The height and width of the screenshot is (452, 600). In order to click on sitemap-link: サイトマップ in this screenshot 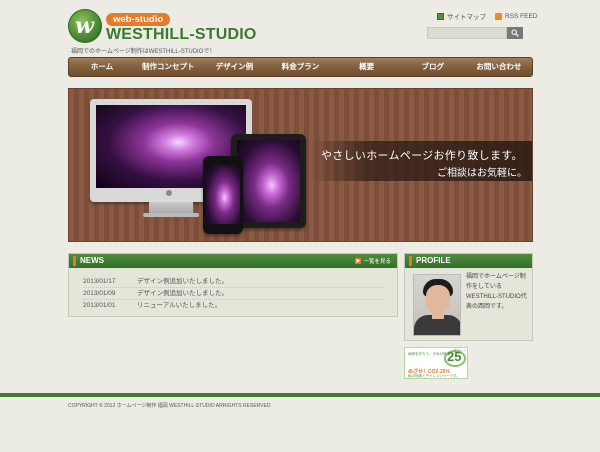, I will do `click(461, 16)`.